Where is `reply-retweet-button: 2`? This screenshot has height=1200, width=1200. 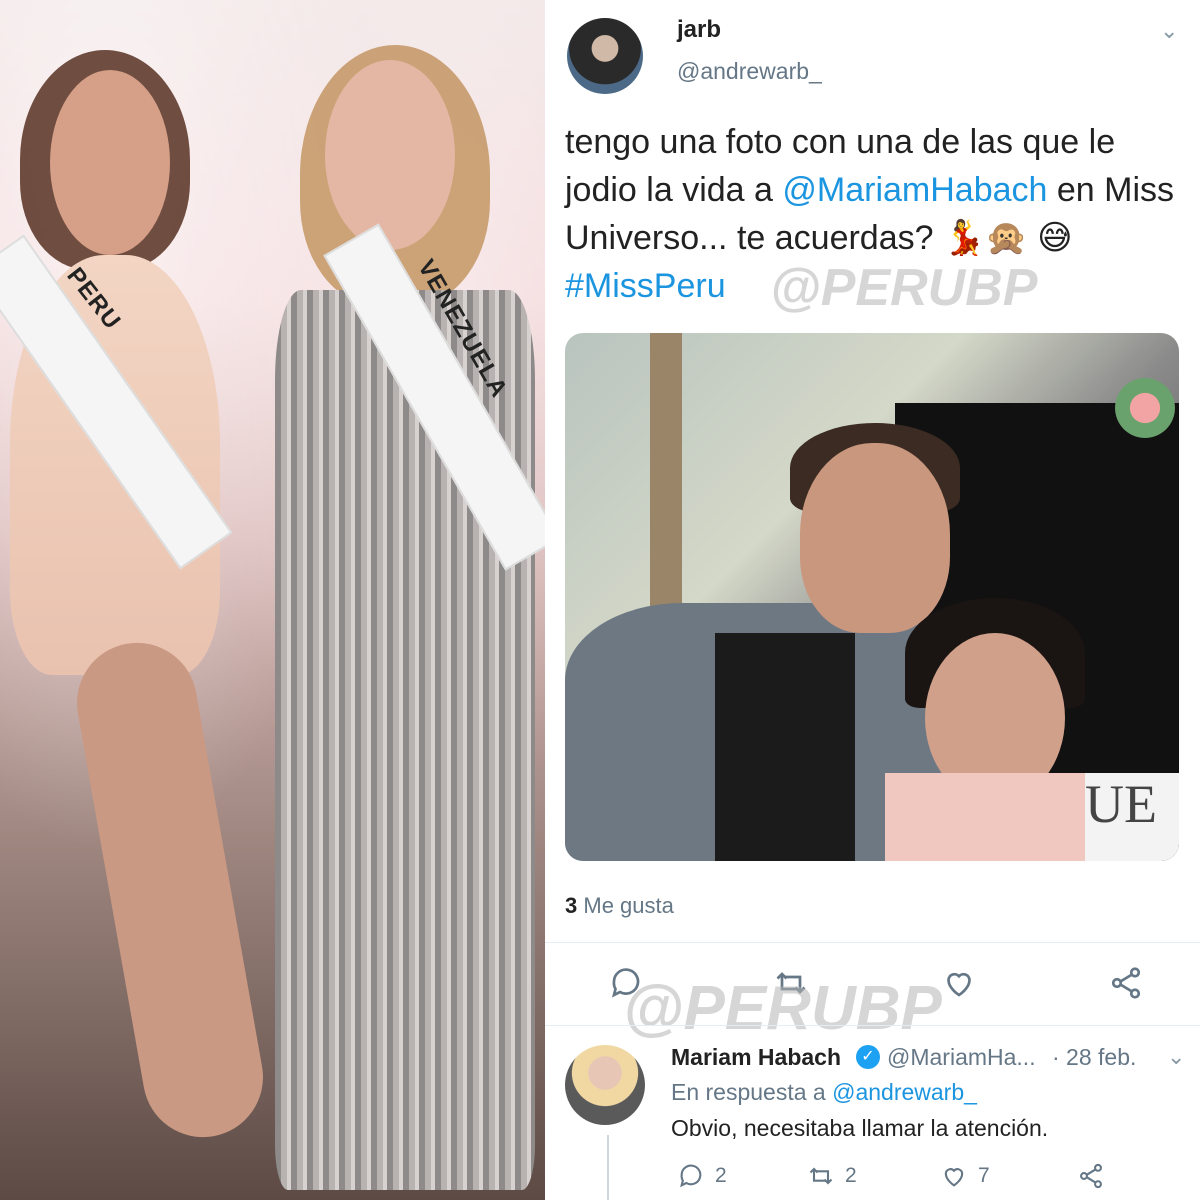 reply-retweet-button: 2 is located at coordinates (832, 1176).